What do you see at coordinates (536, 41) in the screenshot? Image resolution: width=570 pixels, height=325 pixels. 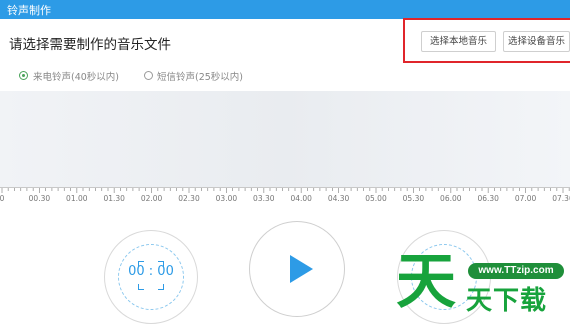 I see `select-device-music-button: 选择设备音乐` at bounding box center [536, 41].